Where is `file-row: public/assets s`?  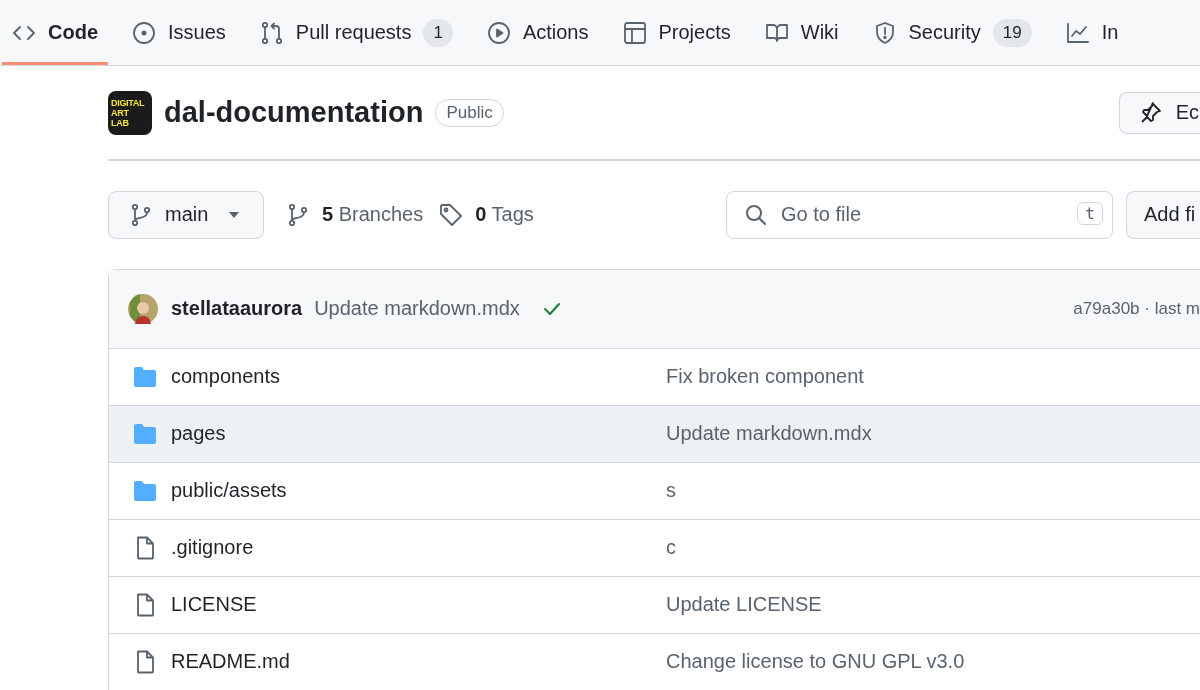 file-row: public/assets s is located at coordinates (654, 490).